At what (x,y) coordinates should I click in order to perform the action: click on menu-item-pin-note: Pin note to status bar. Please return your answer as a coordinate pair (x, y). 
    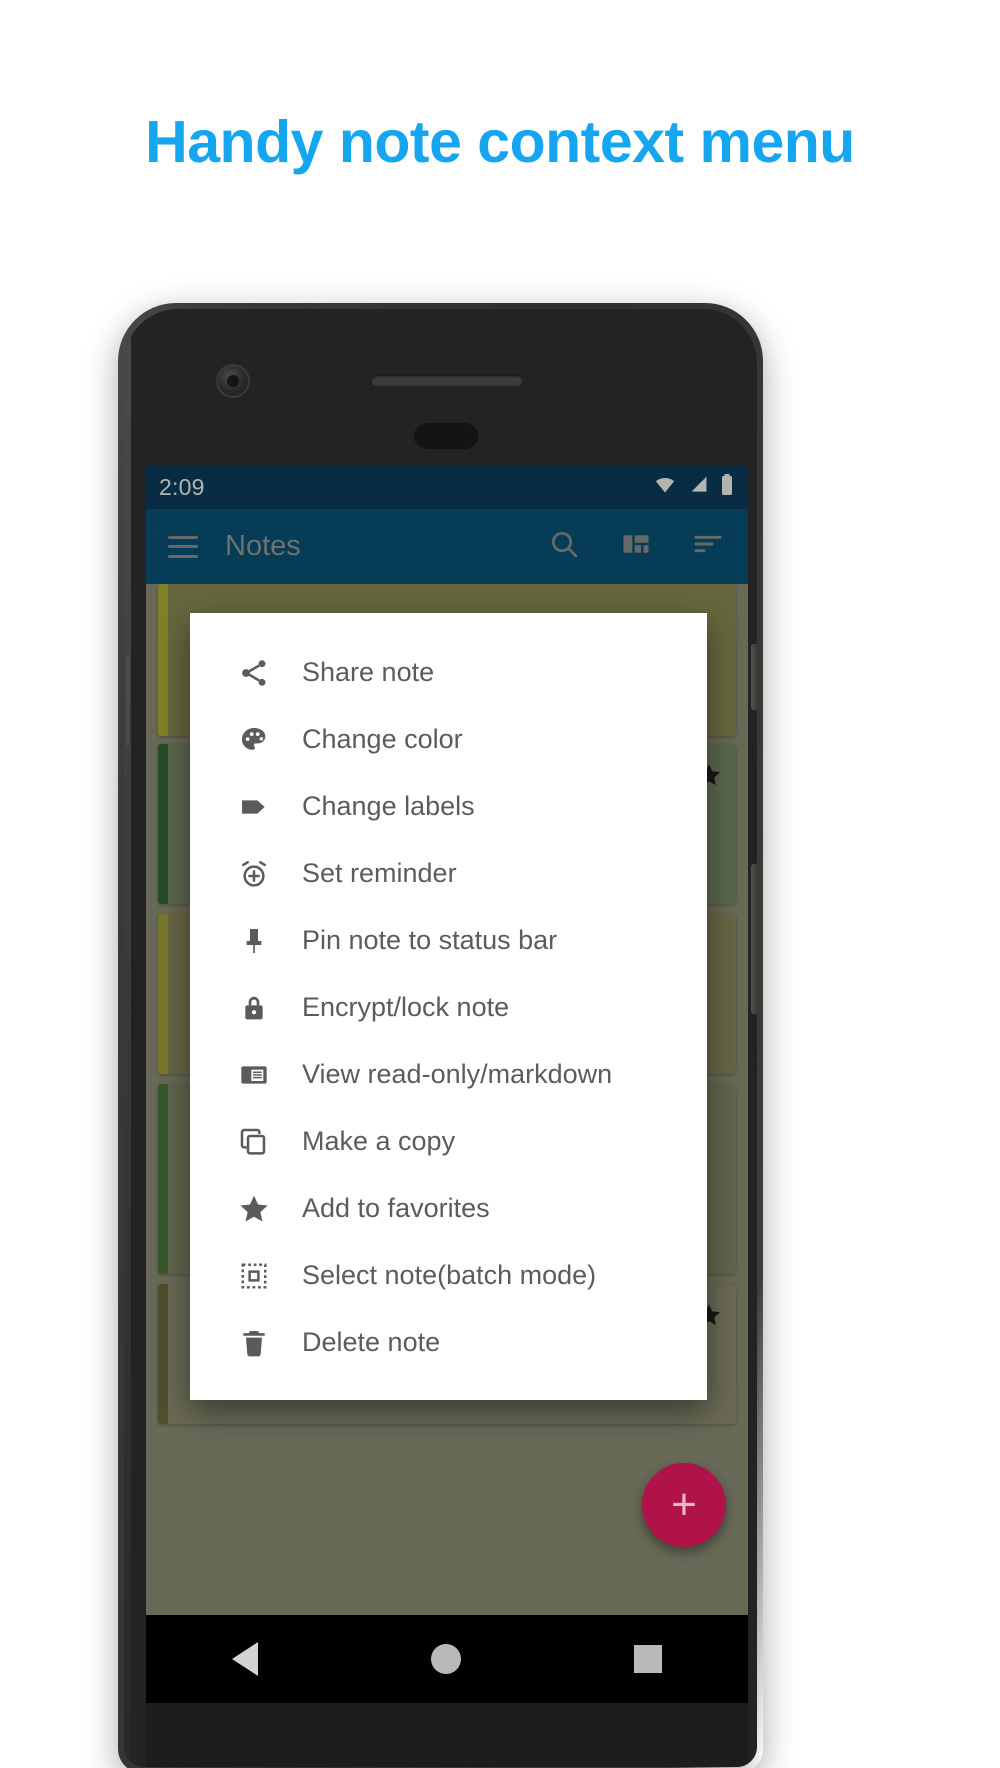
    Looking at the image, I should click on (448, 940).